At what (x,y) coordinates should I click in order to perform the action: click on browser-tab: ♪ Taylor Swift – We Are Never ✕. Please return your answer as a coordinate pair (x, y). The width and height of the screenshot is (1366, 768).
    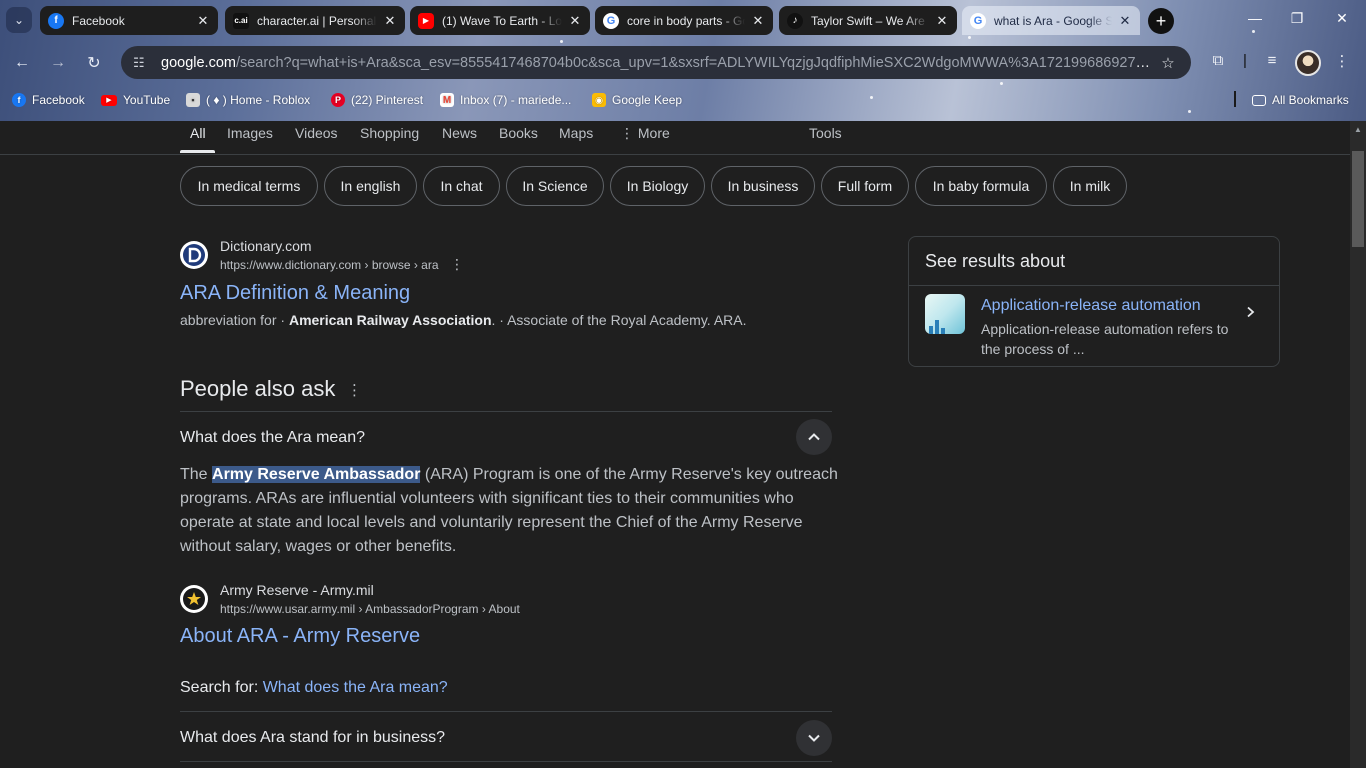
    Looking at the image, I should click on (868, 20).